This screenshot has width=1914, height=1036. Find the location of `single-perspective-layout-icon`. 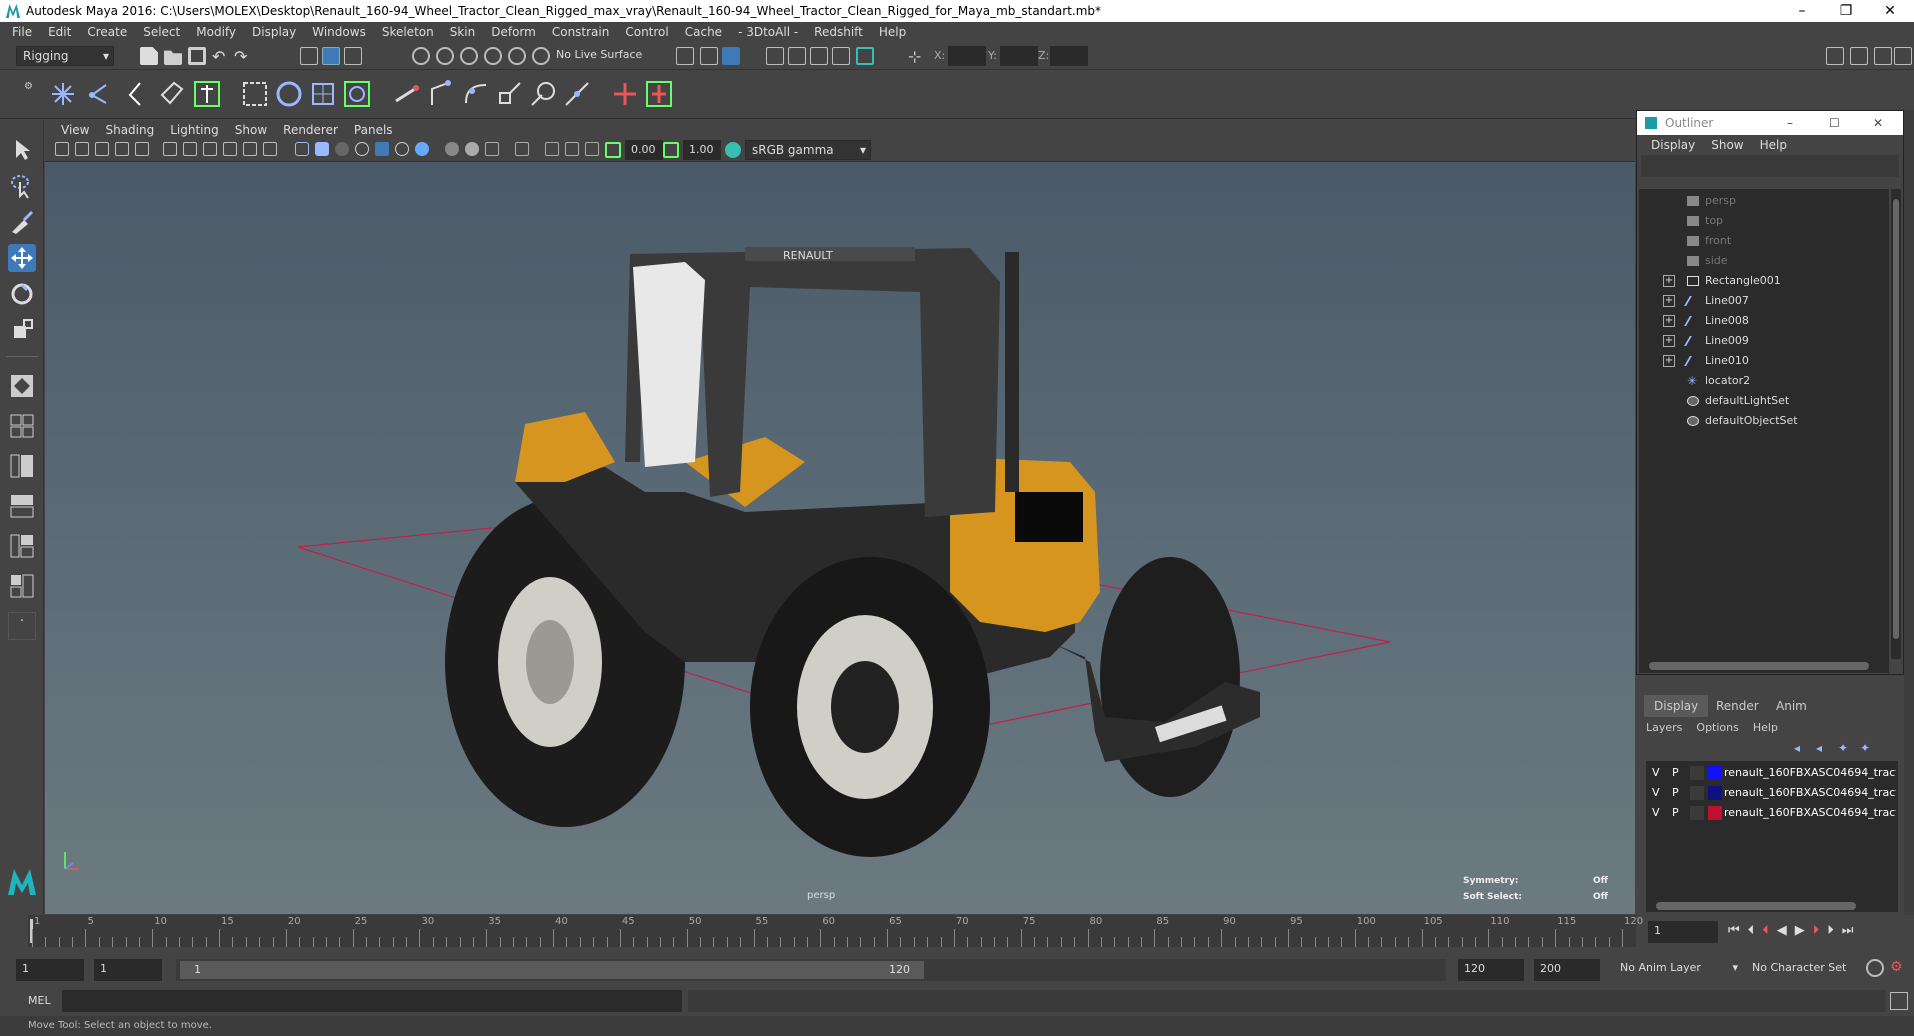

single-perspective-layout-icon is located at coordinates (22, 386).